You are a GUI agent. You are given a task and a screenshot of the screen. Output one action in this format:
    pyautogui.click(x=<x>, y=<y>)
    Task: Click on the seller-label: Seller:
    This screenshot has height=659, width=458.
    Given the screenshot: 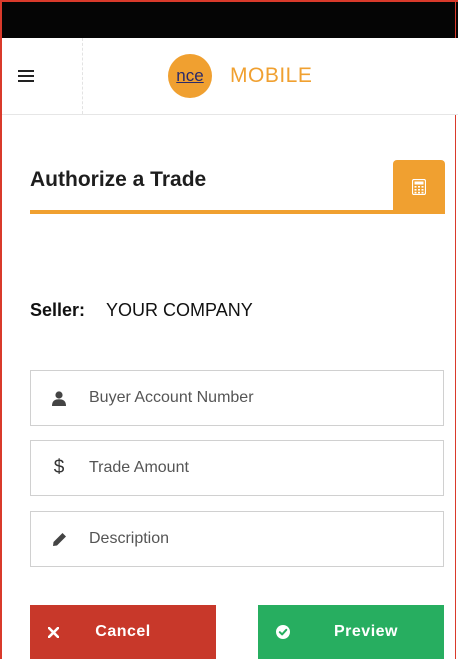 What is the action you would take?
    pyautogui.click(x=58, y=310)
    